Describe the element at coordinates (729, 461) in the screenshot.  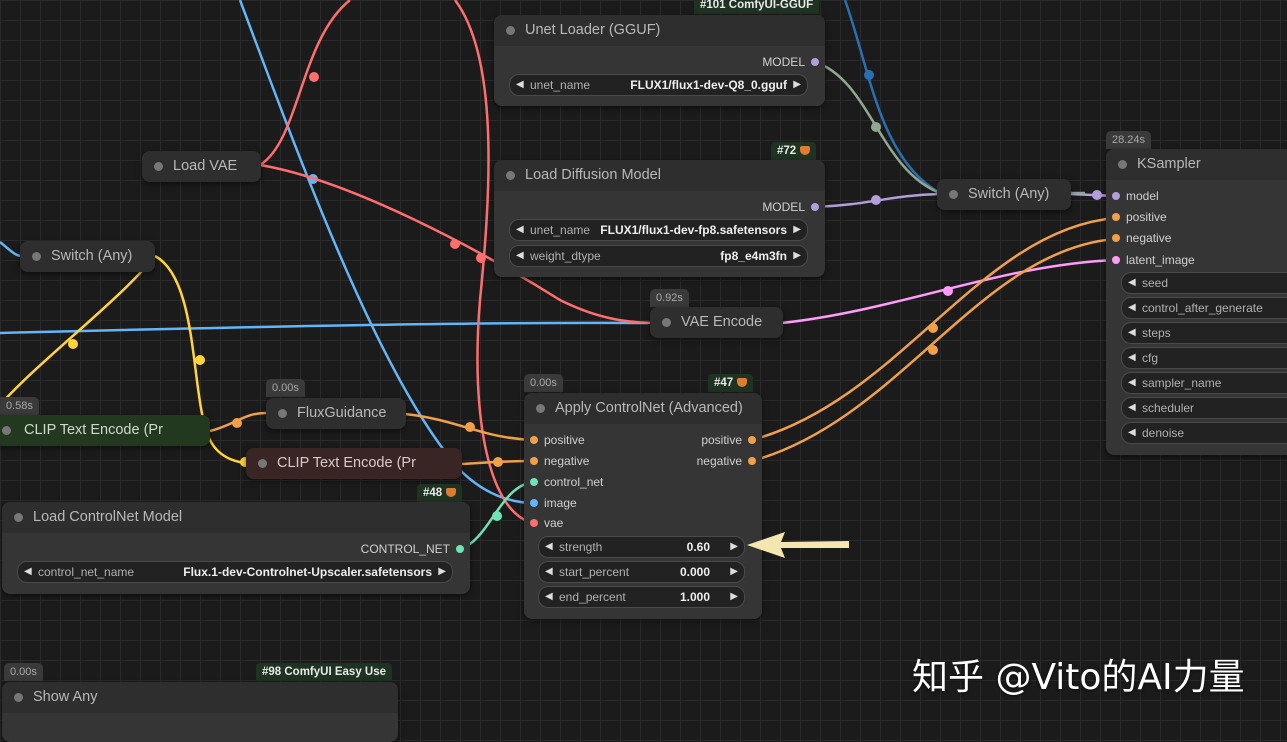
I see `apply-cn-output-negative: negative` at that location.